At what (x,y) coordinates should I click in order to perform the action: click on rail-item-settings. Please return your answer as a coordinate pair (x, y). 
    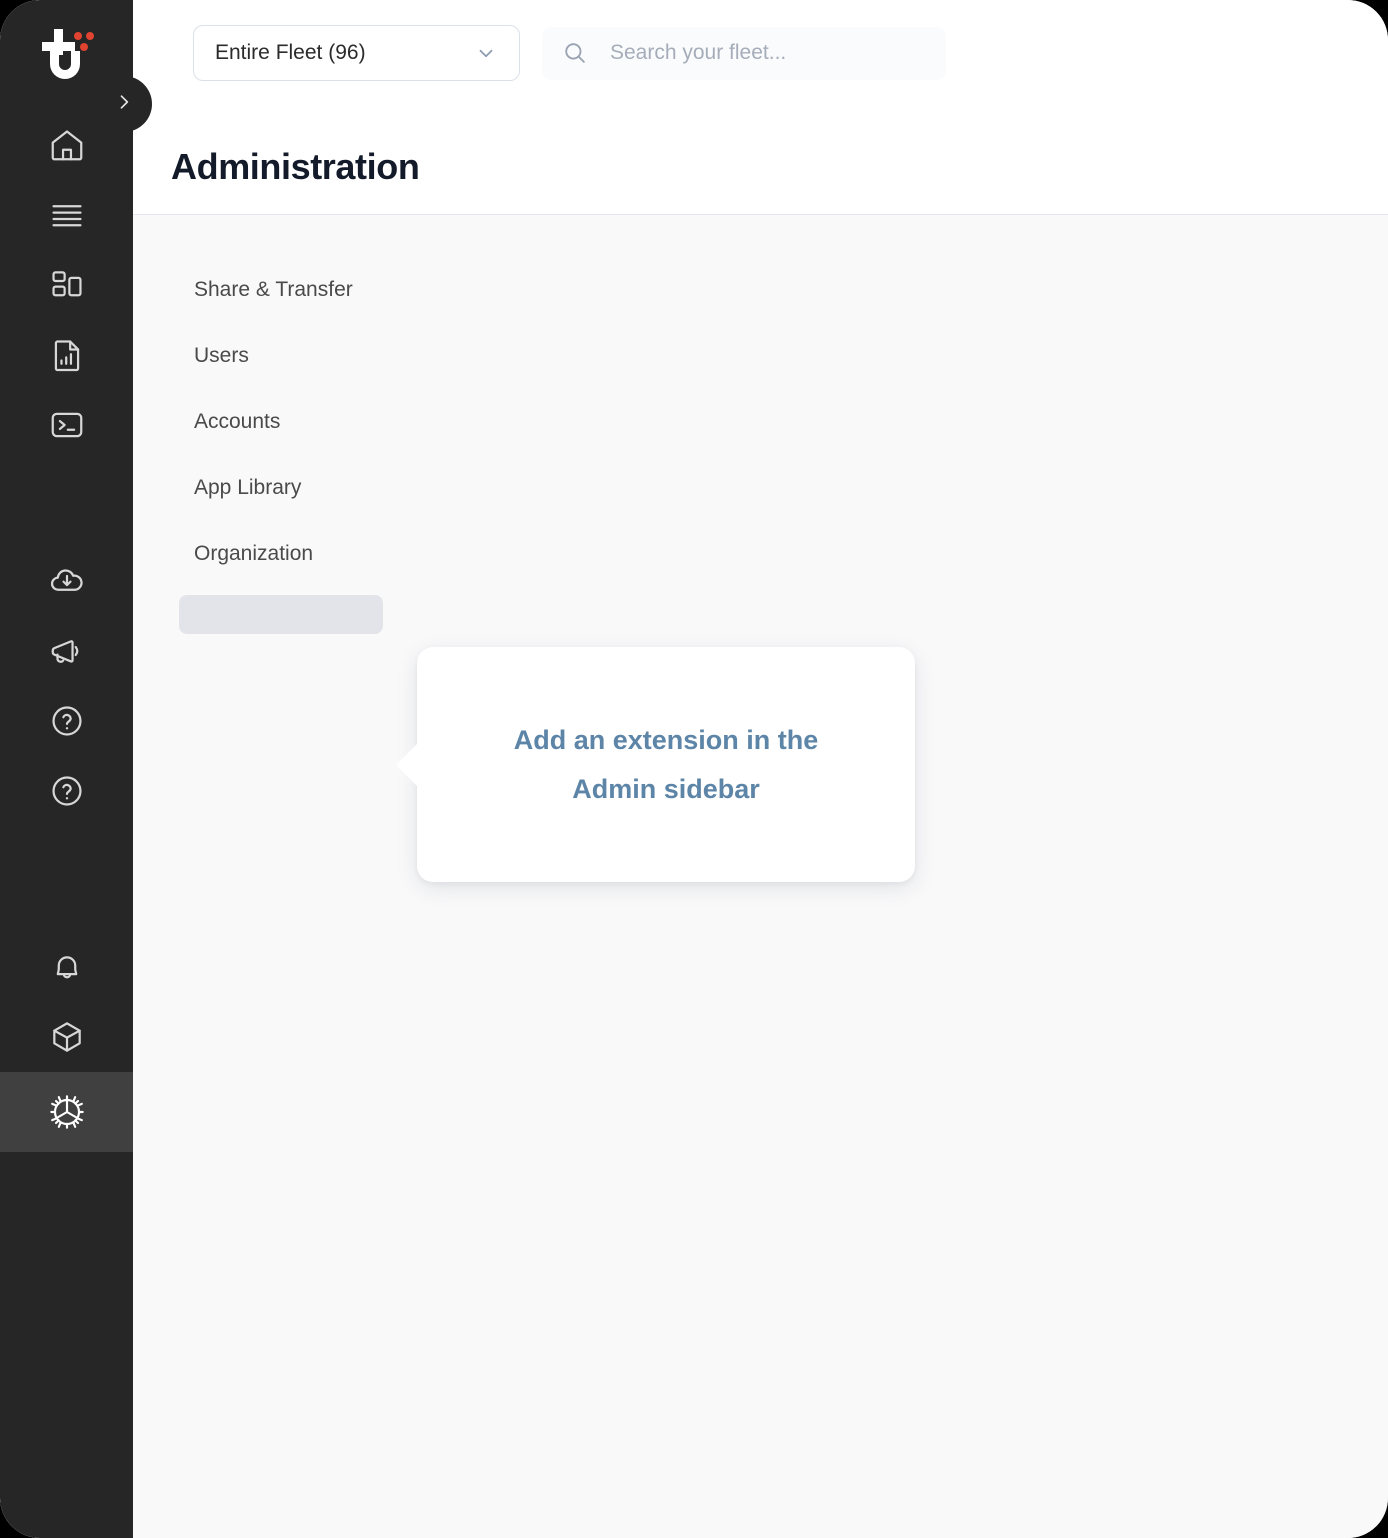
    Looking at the image, I should click on (66, 1112).